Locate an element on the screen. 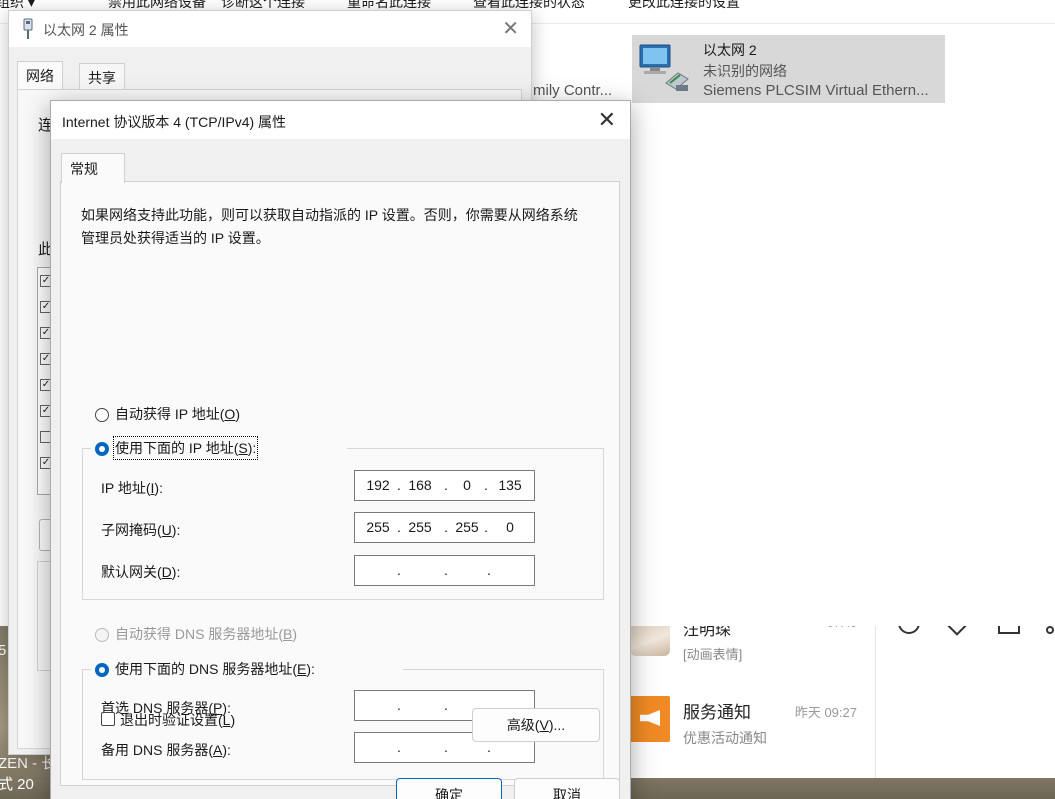  taskbar-fragment: 5 is located at coordinates (3, 650).